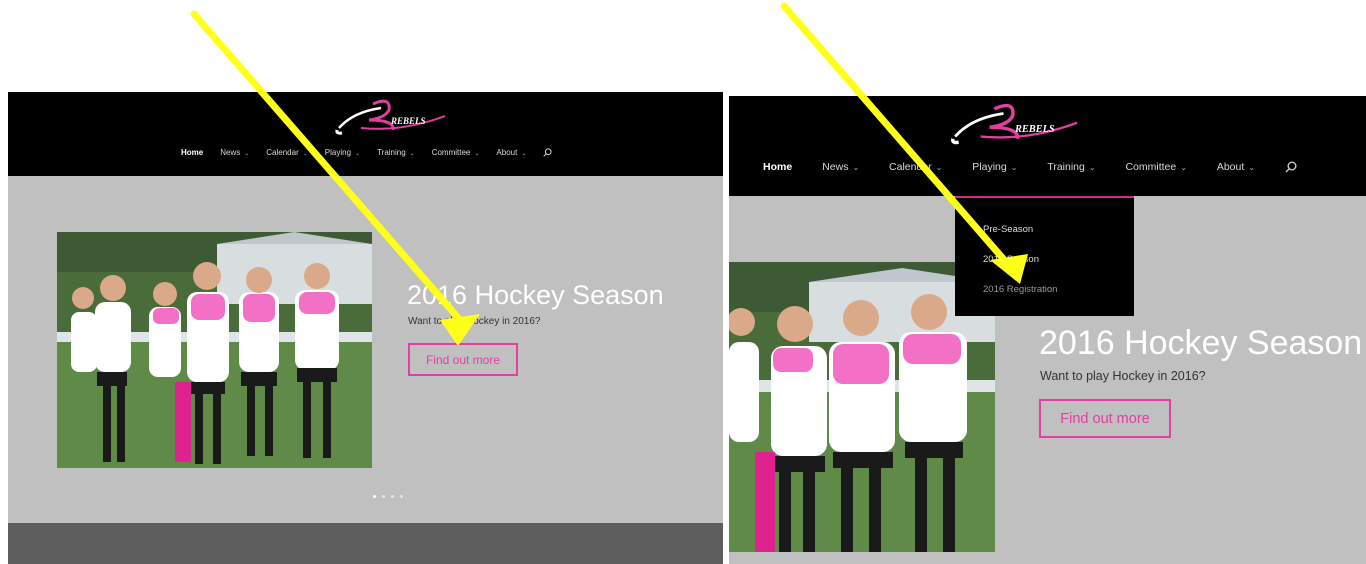 The width and height of the screenshot is (1366, 564). What do you see at coordinates (1008, 229) in the screenshot?
I see `dropdown-item-pre-season: Pre-Season` at bounding box center [1008, 229].